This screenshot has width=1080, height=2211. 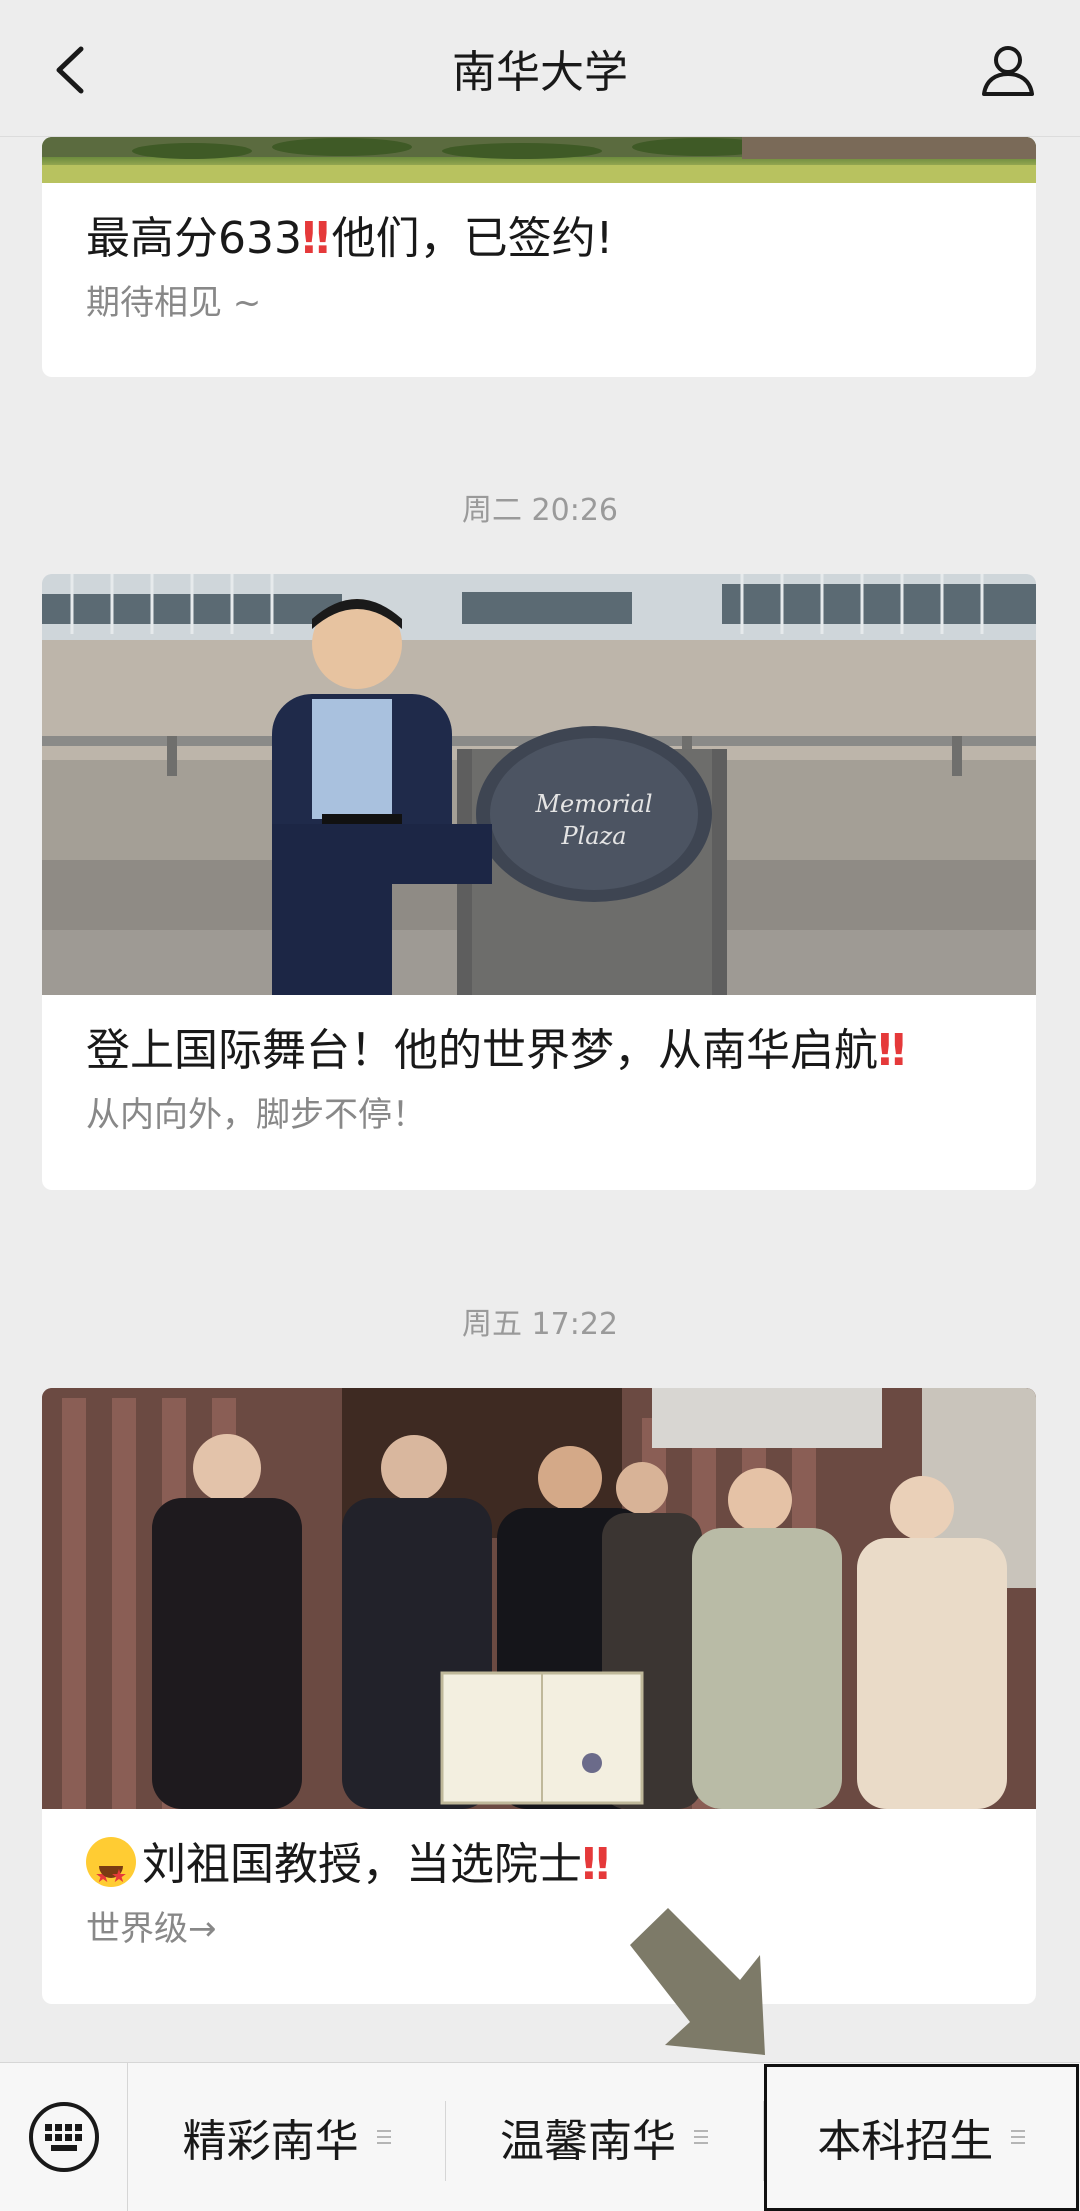 I want to click on menu-item-label: 本科招生, so click(x=905, y=2141).